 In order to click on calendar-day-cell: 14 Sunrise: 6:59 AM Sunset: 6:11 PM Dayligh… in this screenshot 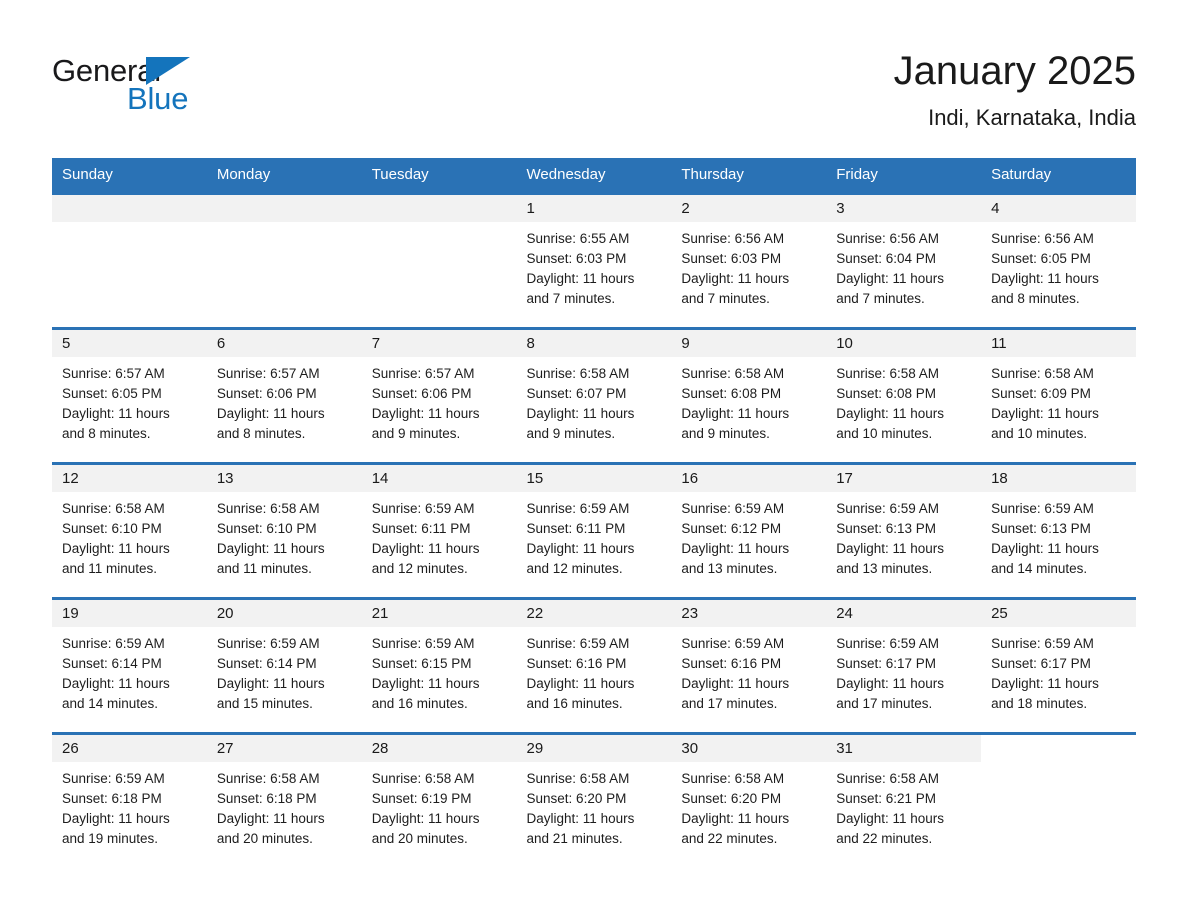, I will do `click(439, 530)`.